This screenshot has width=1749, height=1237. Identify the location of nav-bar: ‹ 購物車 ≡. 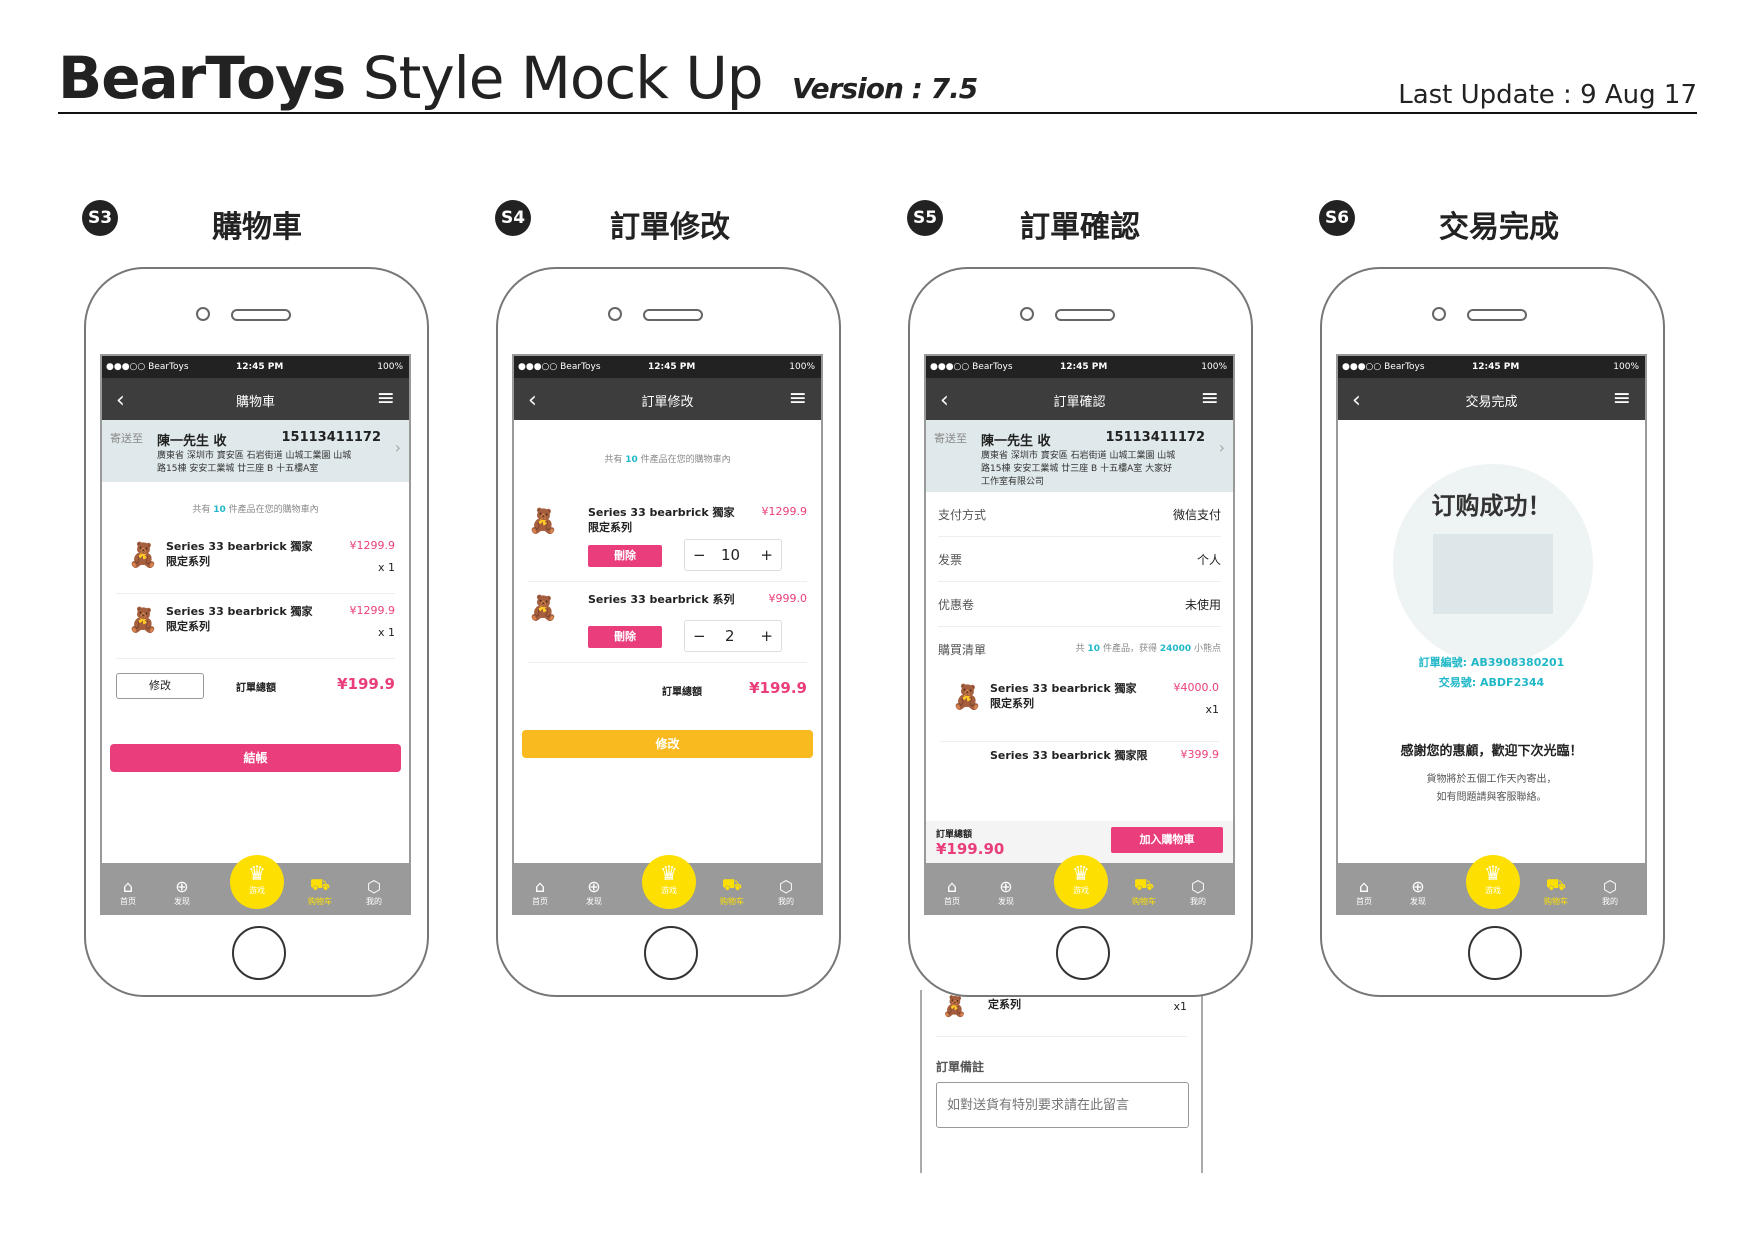
(255, 399).